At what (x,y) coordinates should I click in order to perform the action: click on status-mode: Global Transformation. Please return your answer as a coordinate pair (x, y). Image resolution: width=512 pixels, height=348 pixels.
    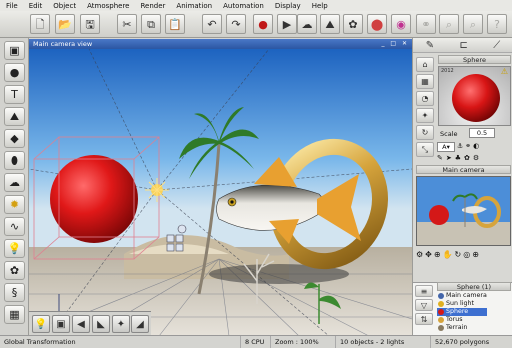
    Looking at the image, I should click on (40, 342).